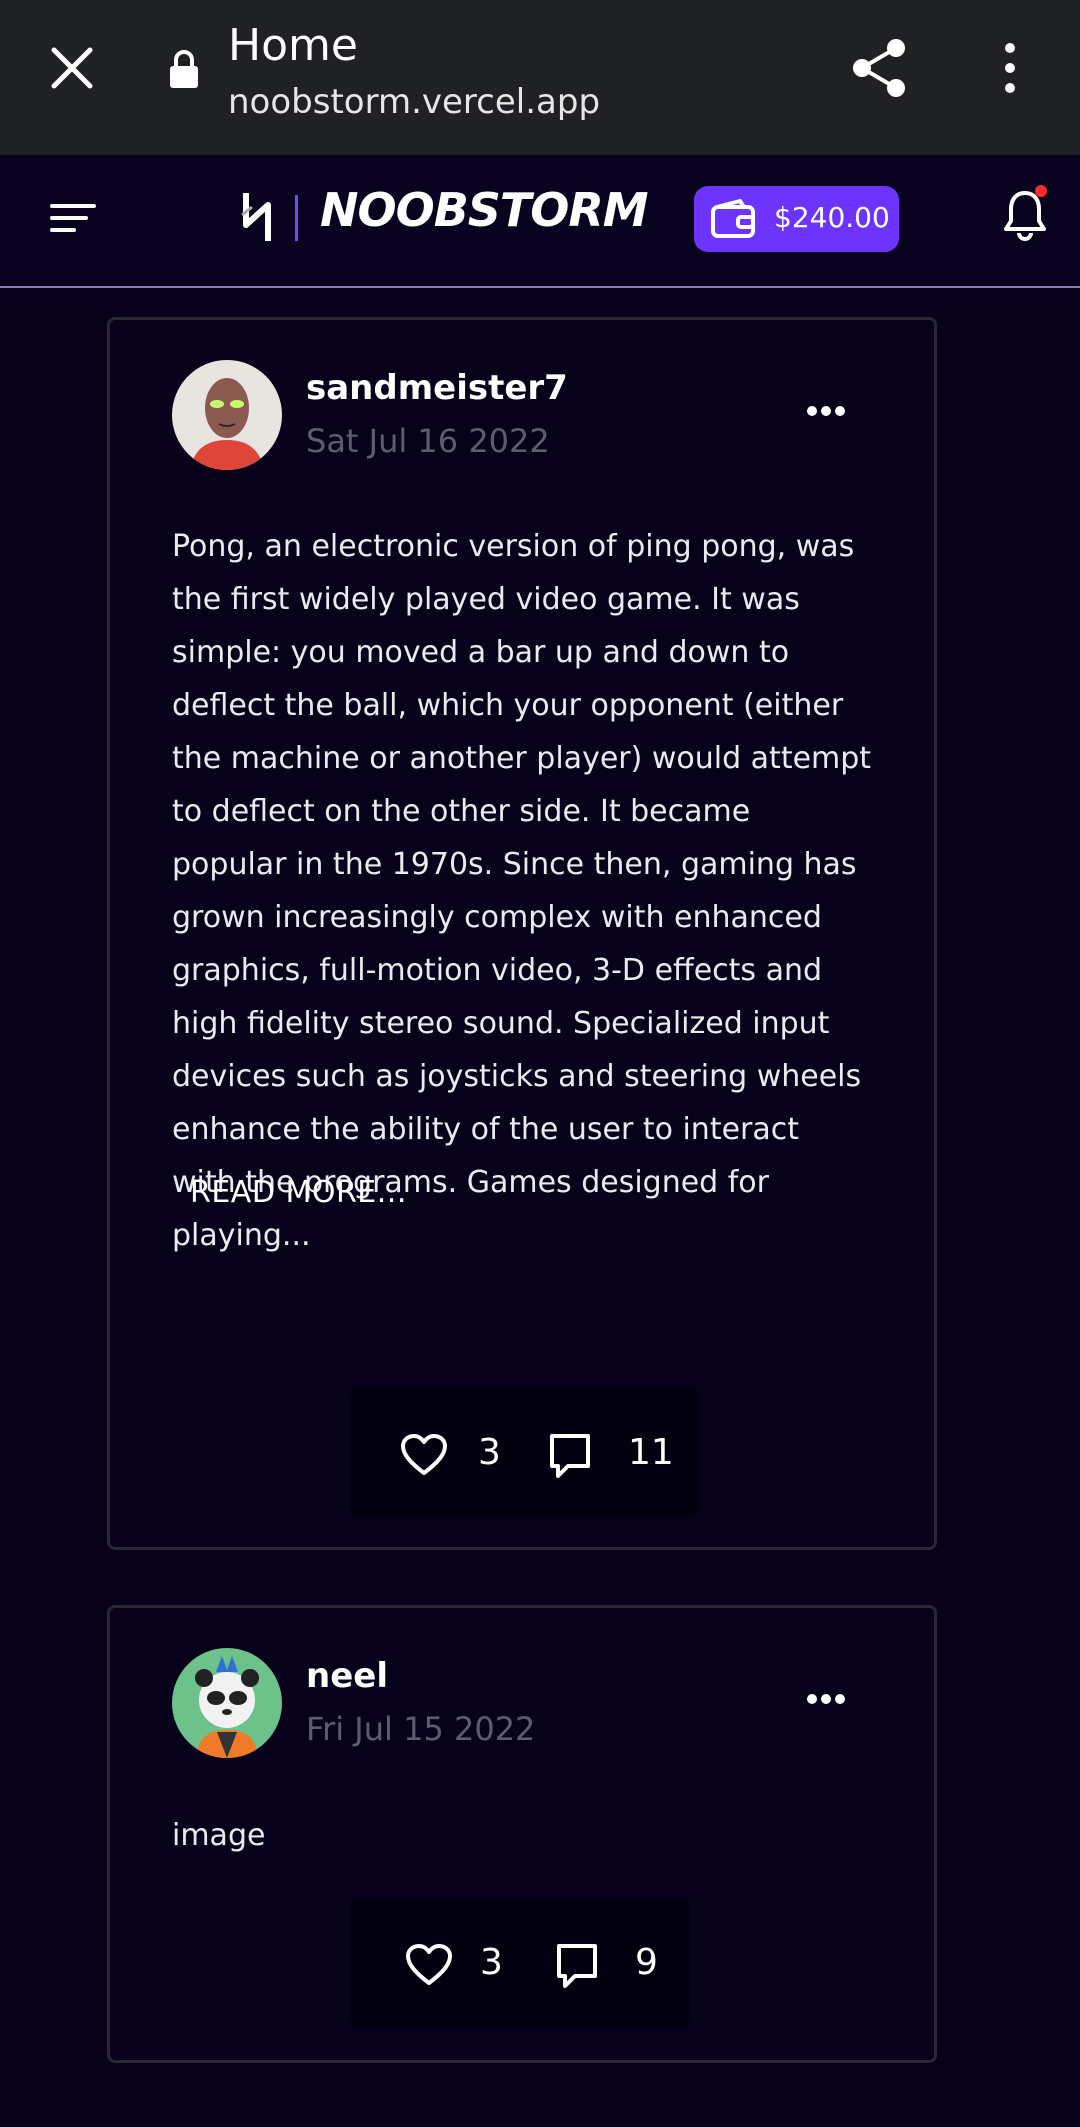 The image size is (1080, 2127). I want to click on browser-page-title: Home, so click(293, 45).